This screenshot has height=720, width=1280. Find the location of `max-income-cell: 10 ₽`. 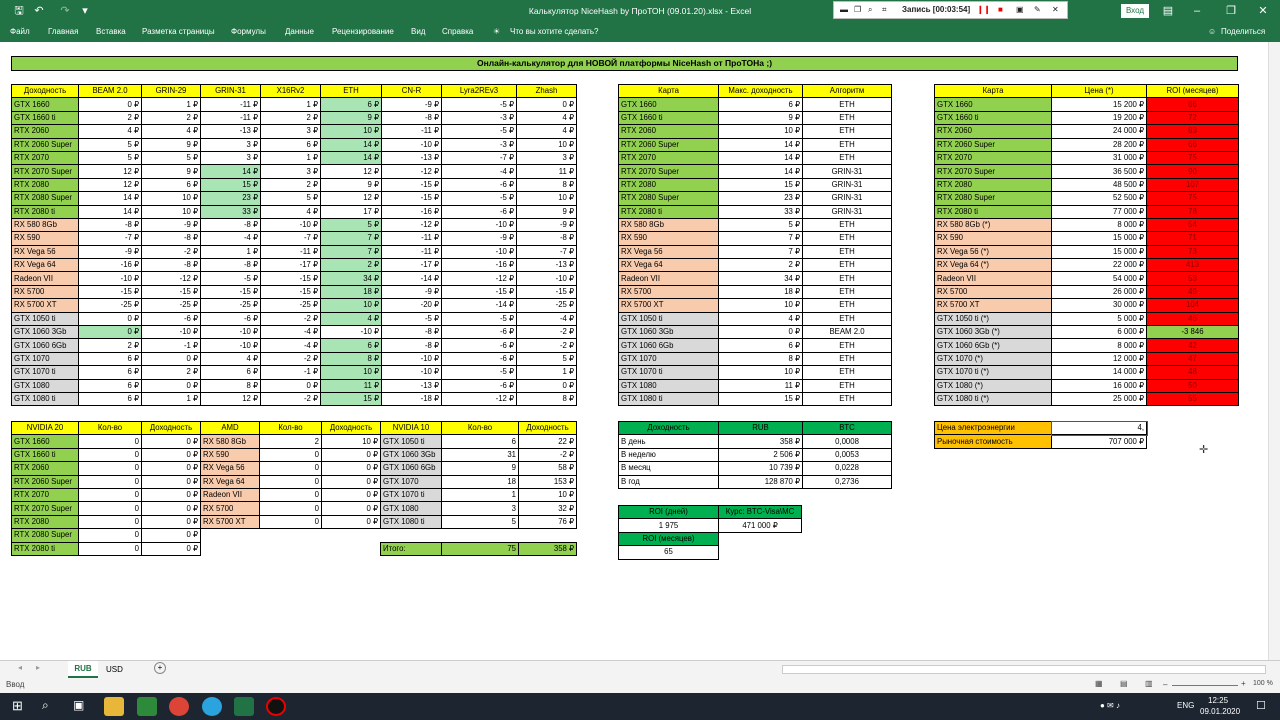

max-income-cell: 10 ₽ is located at coordinates (760, 372).